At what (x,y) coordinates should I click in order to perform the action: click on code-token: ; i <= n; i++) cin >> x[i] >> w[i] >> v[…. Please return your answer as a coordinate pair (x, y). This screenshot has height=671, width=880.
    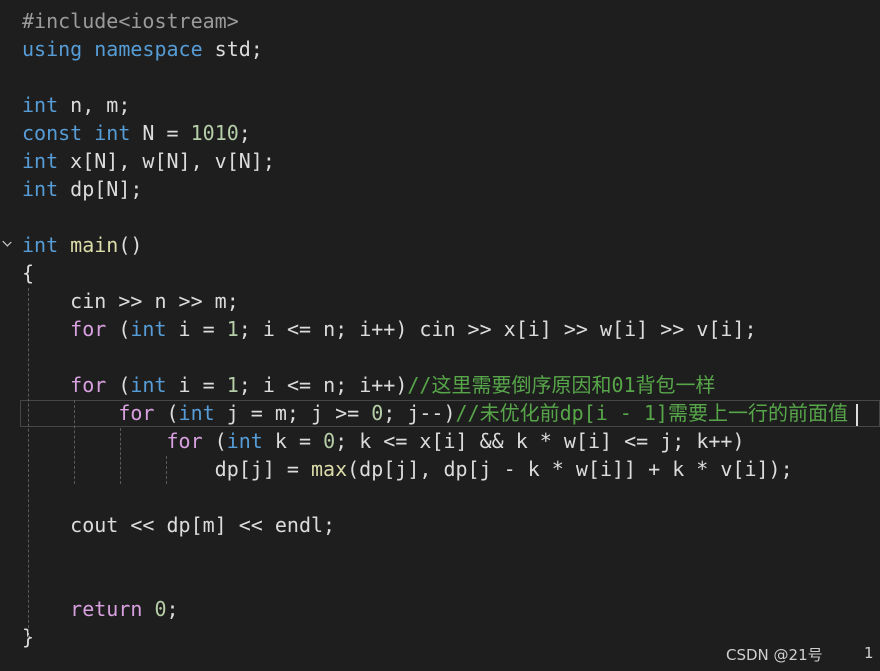
    Looking at the image, I should click on (497, 329).